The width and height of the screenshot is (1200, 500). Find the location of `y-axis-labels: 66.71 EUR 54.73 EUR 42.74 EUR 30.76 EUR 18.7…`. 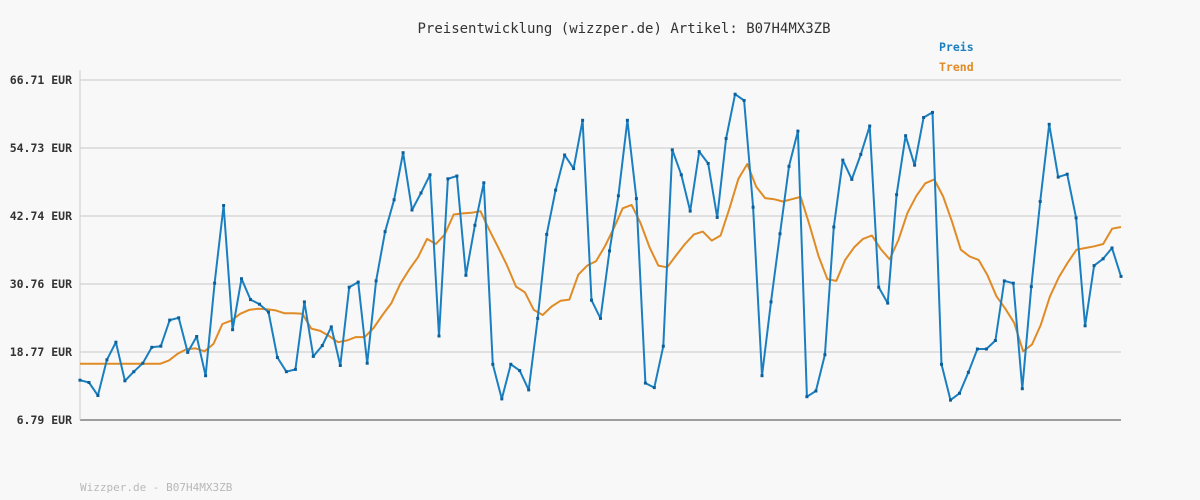

y-axis-labels: 66.71 EUR 54.73 EUR 42.74 EUR 30.76 EUR 18.7… is located at coordinates (41, 250).